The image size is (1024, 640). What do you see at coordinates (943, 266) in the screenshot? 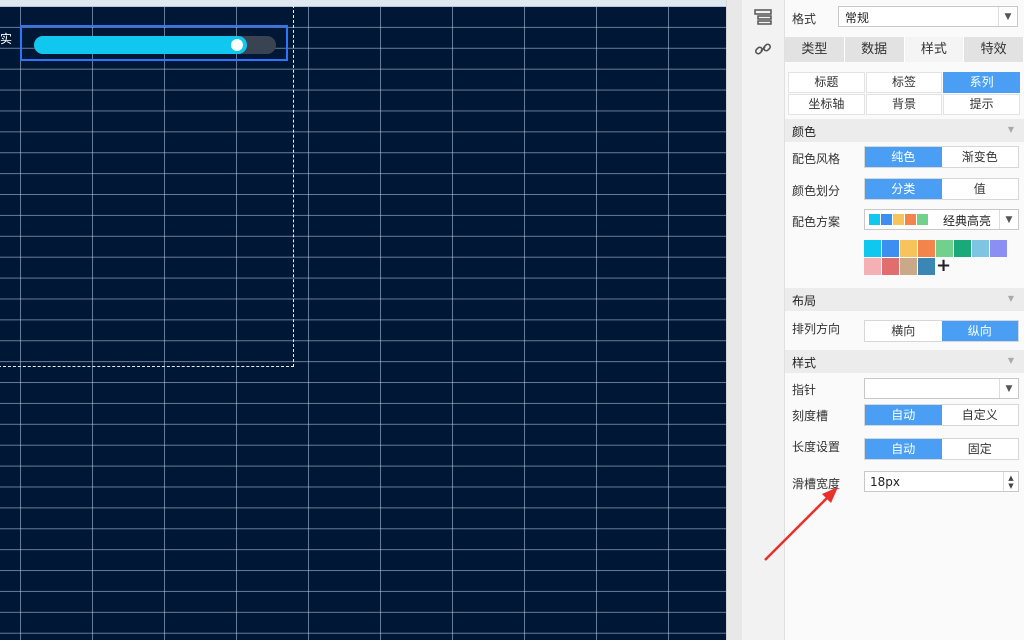
I see `add-color-icon: +` at bounding box center [943, 266].